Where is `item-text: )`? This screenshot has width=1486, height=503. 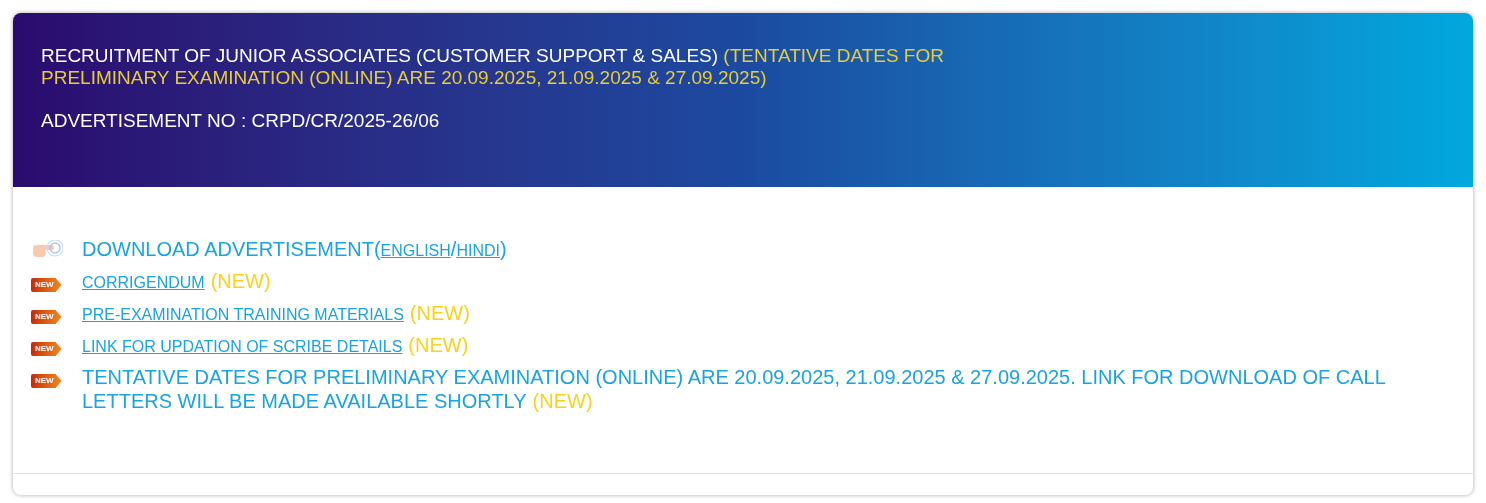
item-text: ) is located at coordinates (503, 249).